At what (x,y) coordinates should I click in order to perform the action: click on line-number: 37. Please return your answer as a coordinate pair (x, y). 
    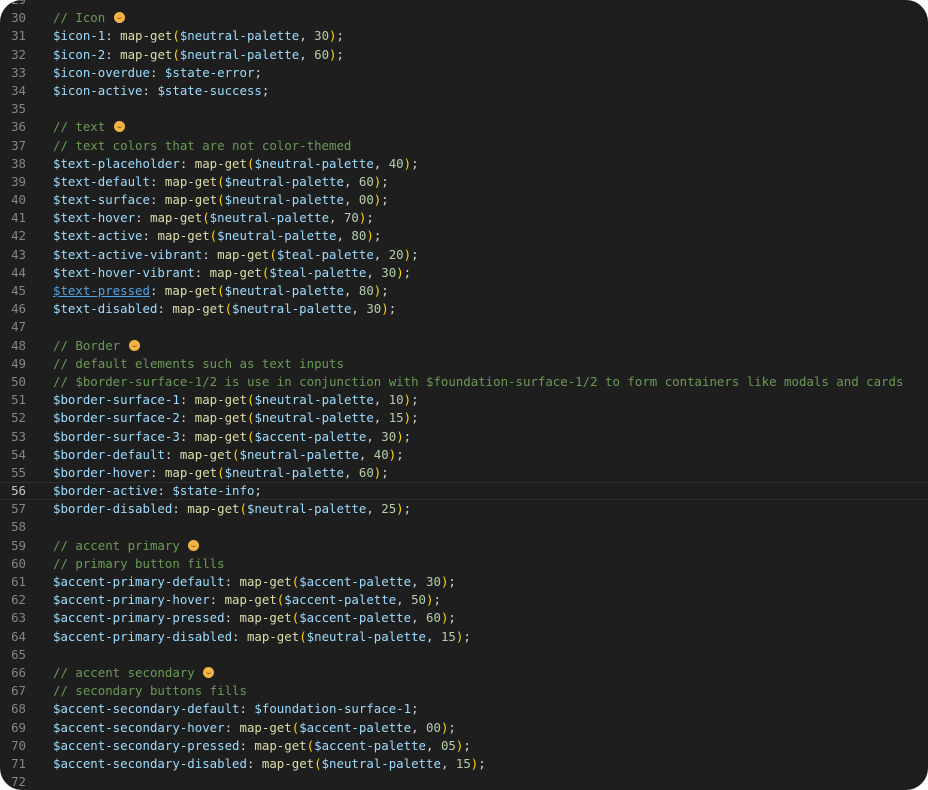
    Looking at the image, I should click on (18, 145).